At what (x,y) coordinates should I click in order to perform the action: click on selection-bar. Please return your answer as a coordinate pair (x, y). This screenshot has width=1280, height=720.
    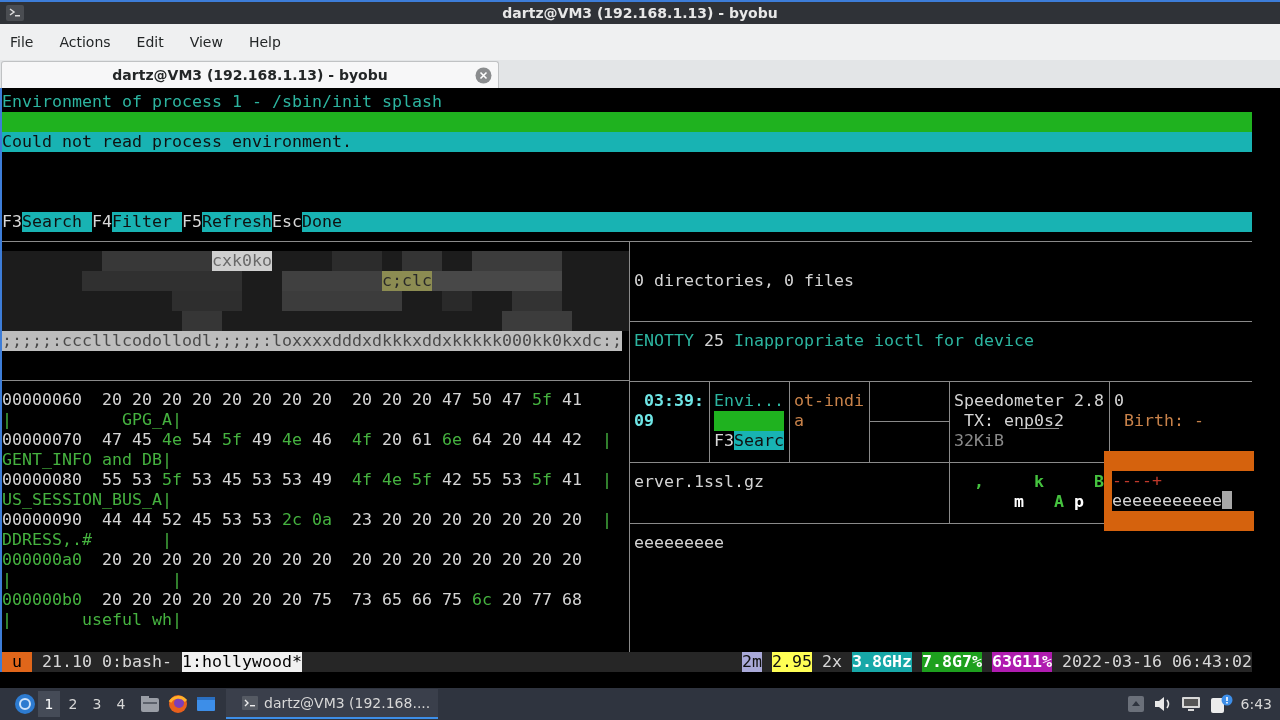
    Looking at the image, I should click on (749, 421).